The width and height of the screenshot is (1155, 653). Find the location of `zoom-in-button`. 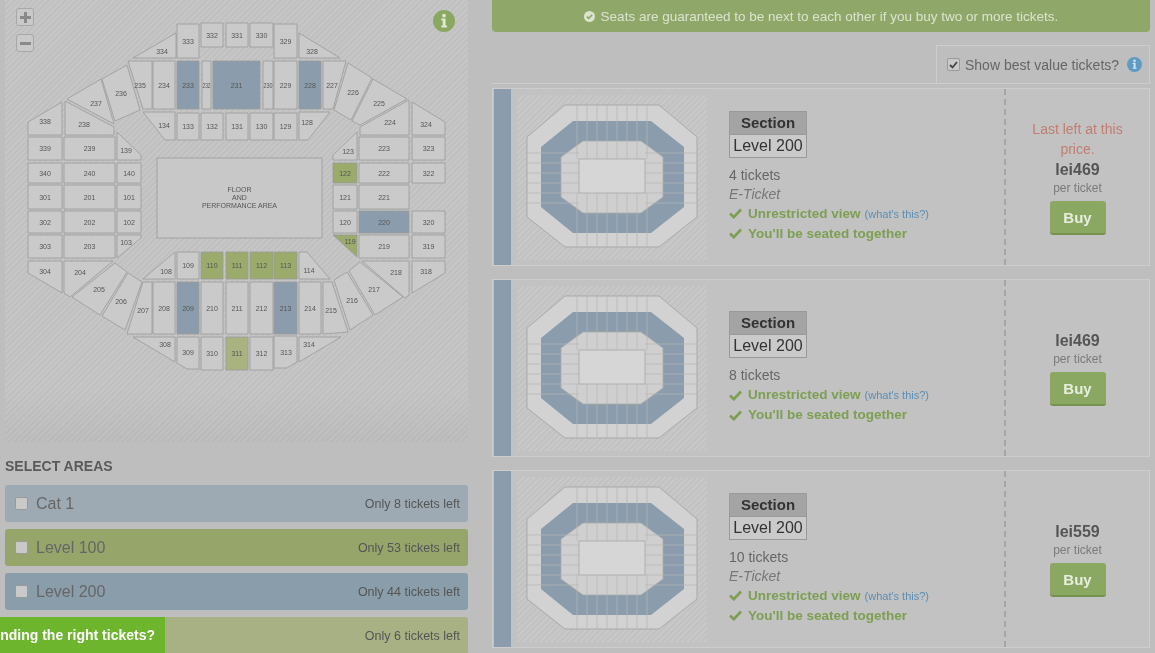

zoom-in-button is located at coordinates (25, 17).